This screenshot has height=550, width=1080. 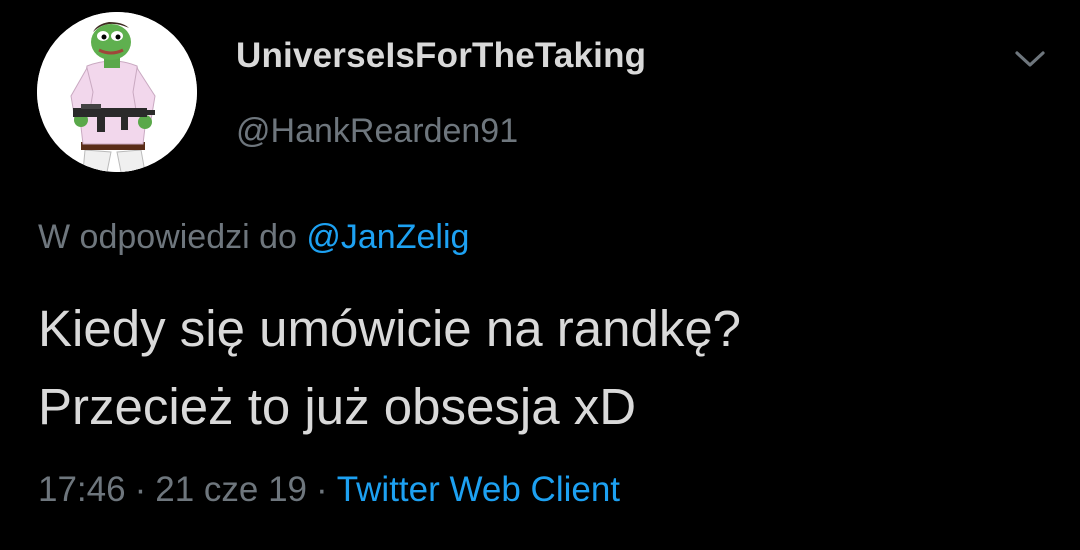 I want to click on tweet-text-line: Przecież to już obsesja xD, so click(x=337, y=406).